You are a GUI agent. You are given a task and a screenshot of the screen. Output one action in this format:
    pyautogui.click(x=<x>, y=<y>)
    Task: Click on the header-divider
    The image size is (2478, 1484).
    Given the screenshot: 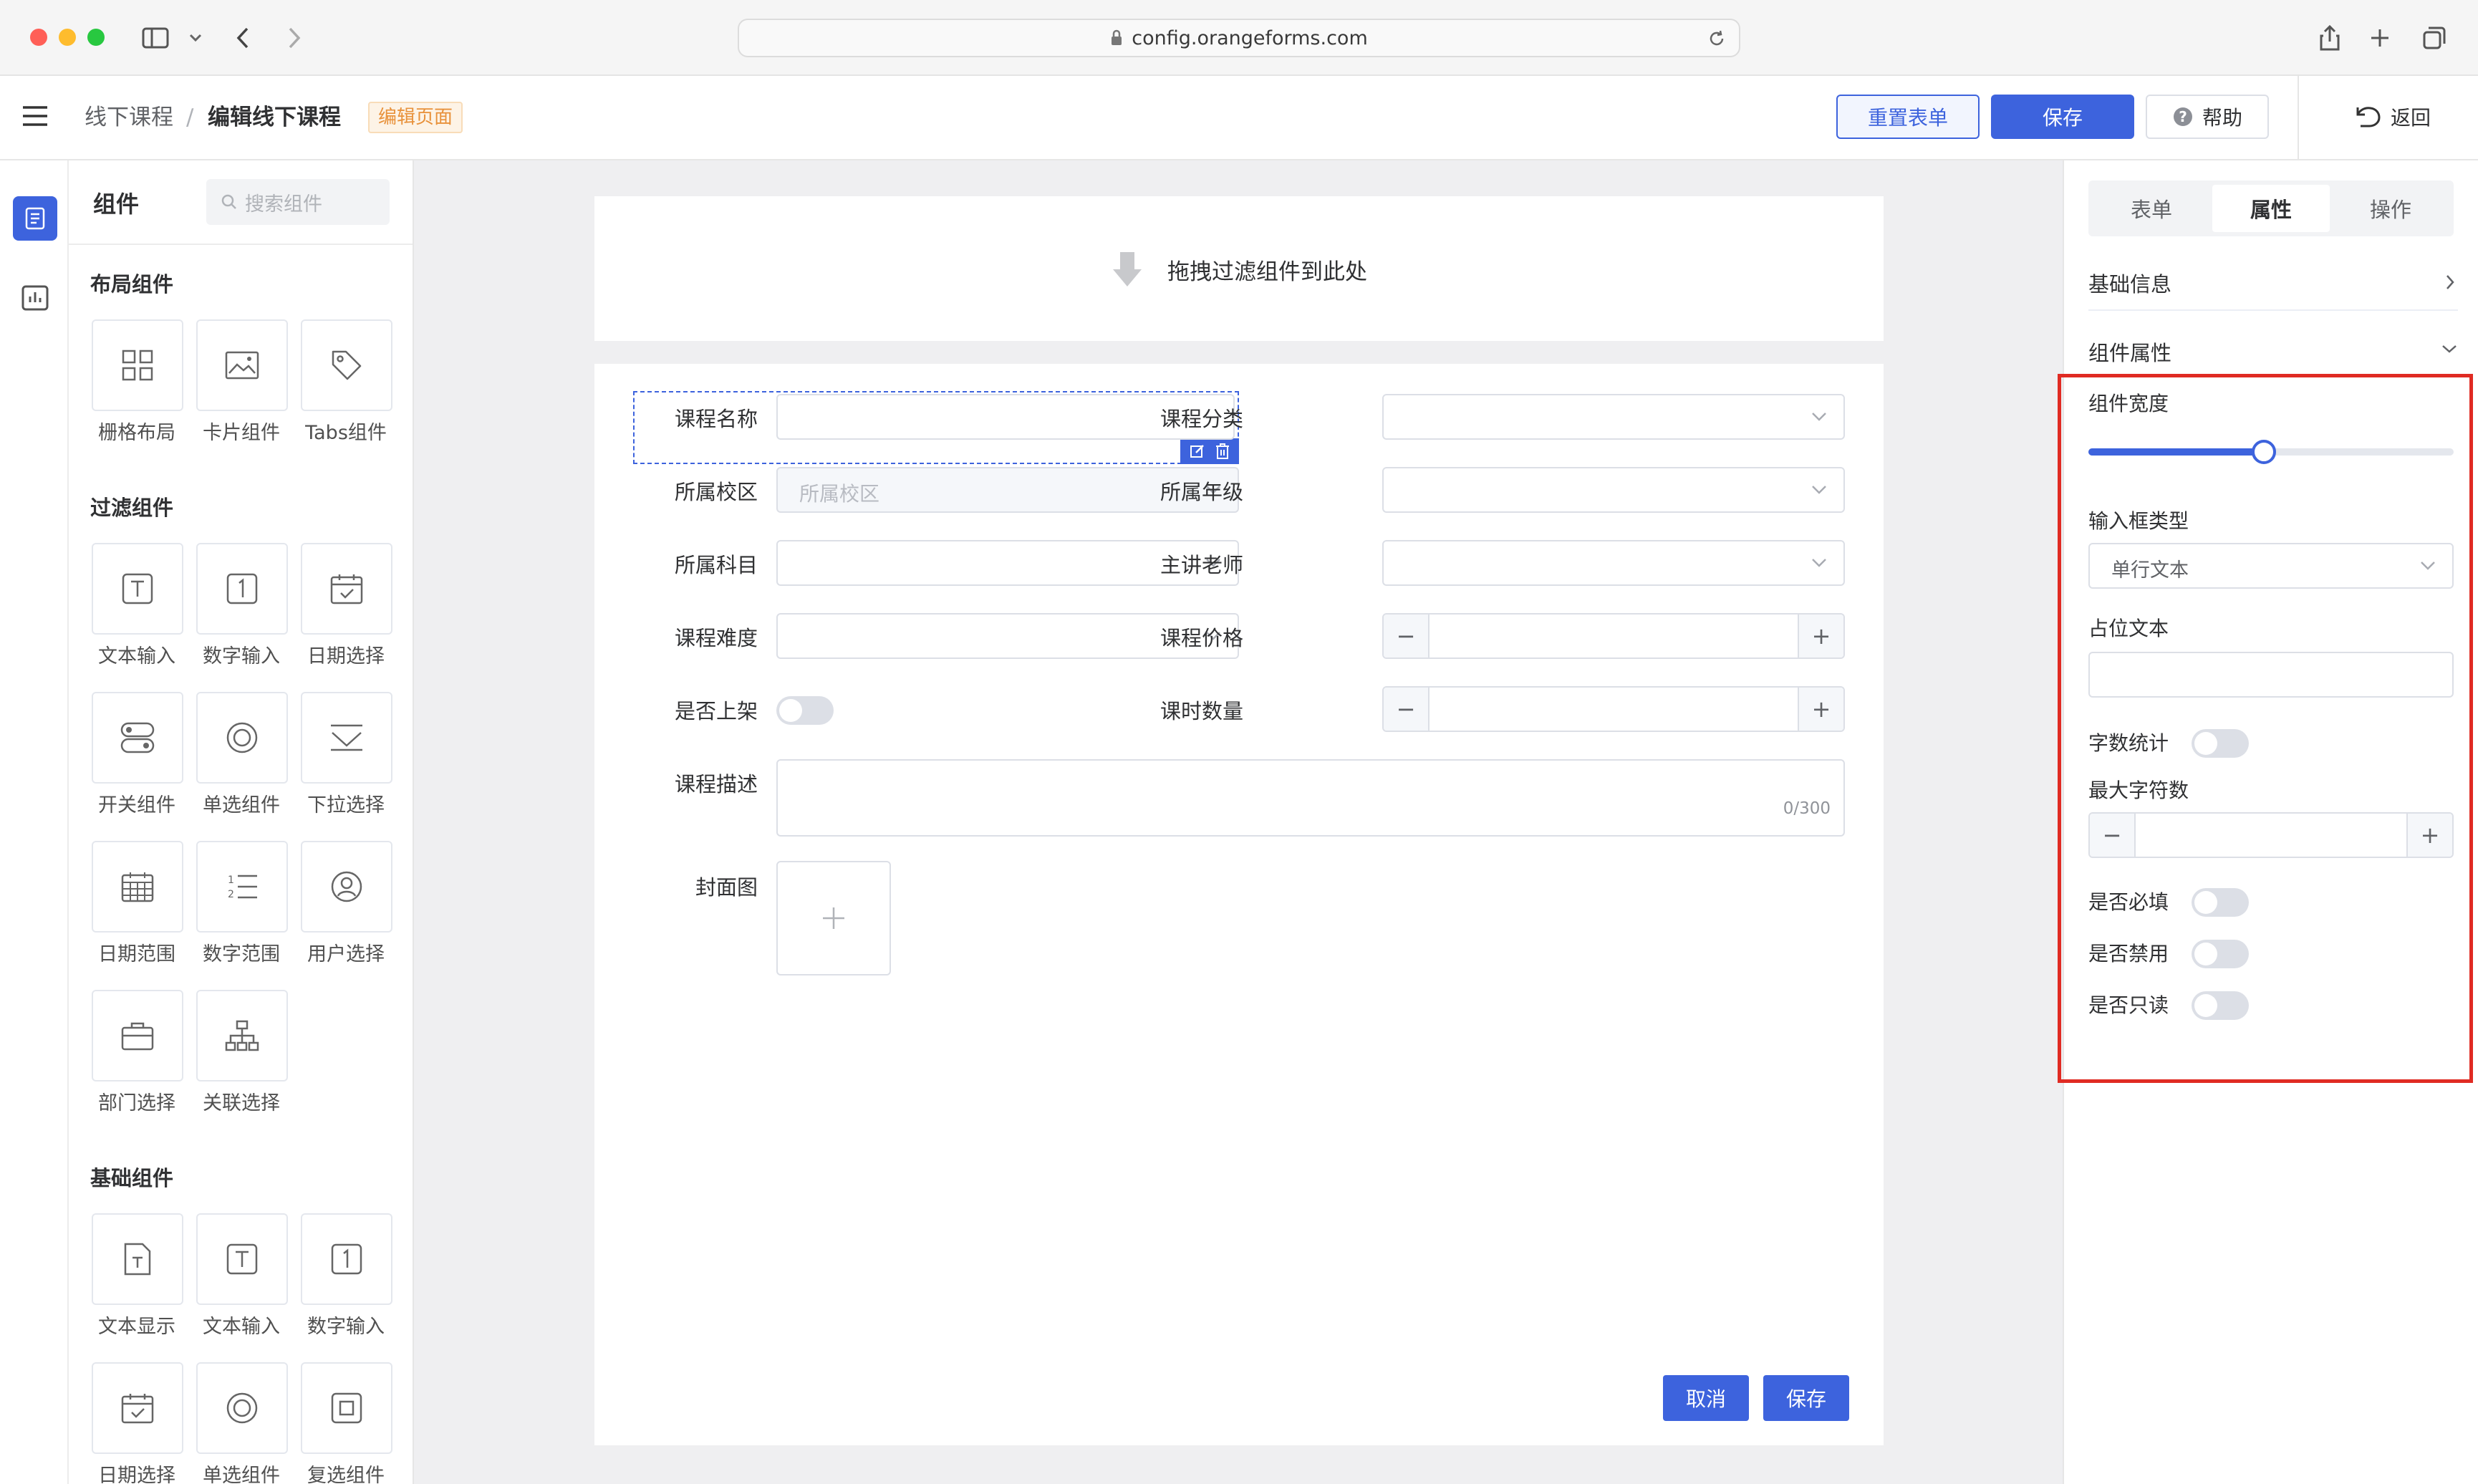 What is the action you would take?
    pyautogui.click(x=2298, y=118)
    